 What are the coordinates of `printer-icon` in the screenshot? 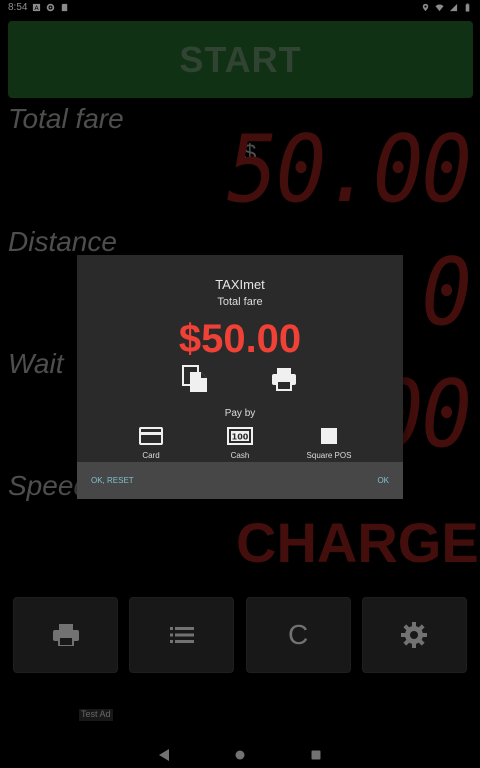 It's located at (284, 379).